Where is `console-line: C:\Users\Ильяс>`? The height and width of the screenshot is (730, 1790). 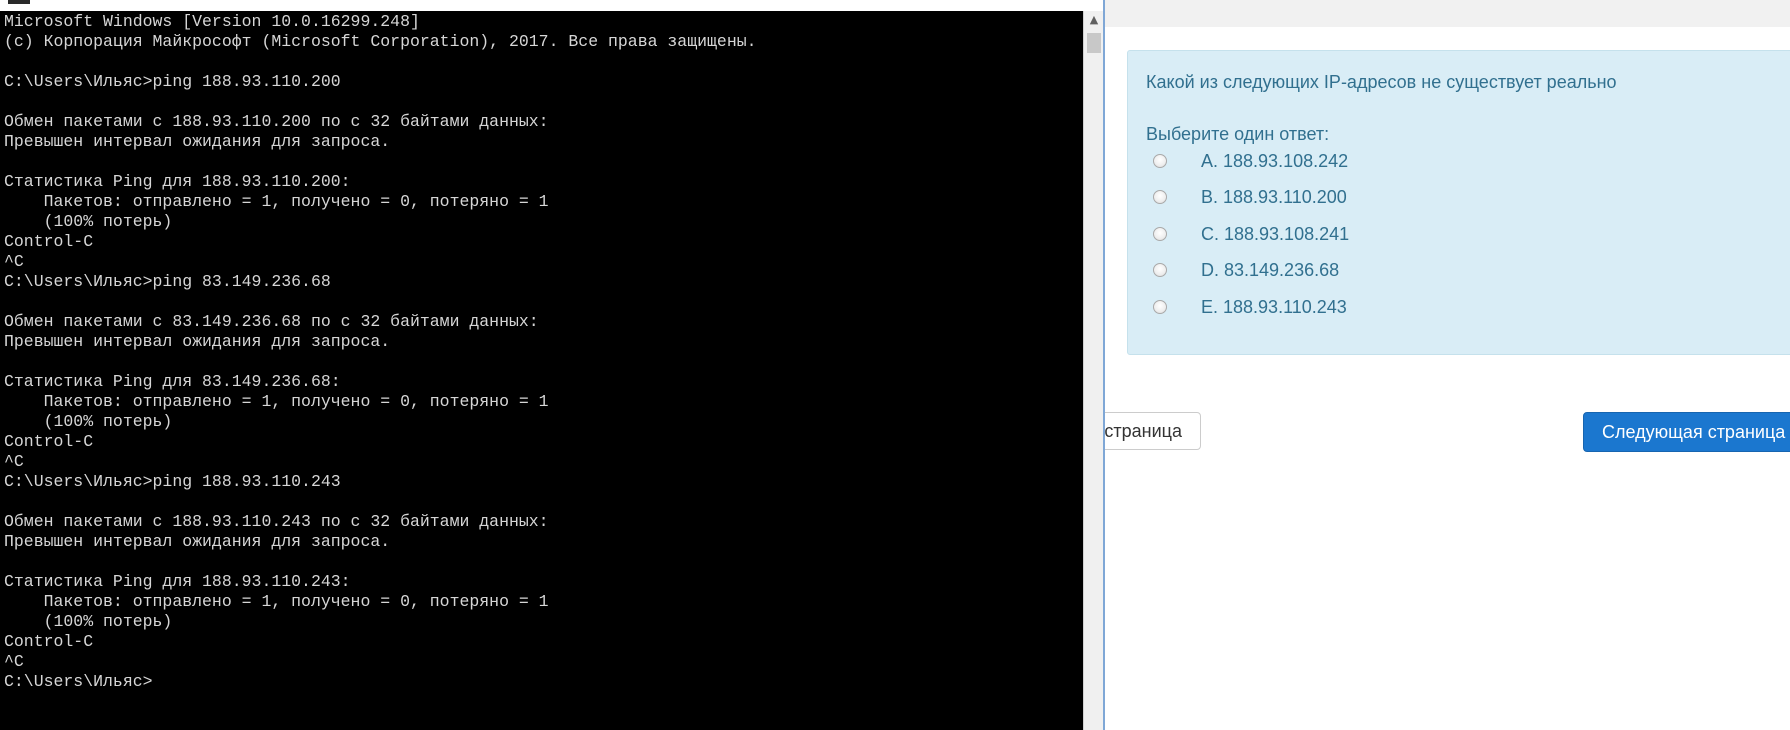
console-line: C:\Users\Ильяс> is located at coordinates (78, 681).